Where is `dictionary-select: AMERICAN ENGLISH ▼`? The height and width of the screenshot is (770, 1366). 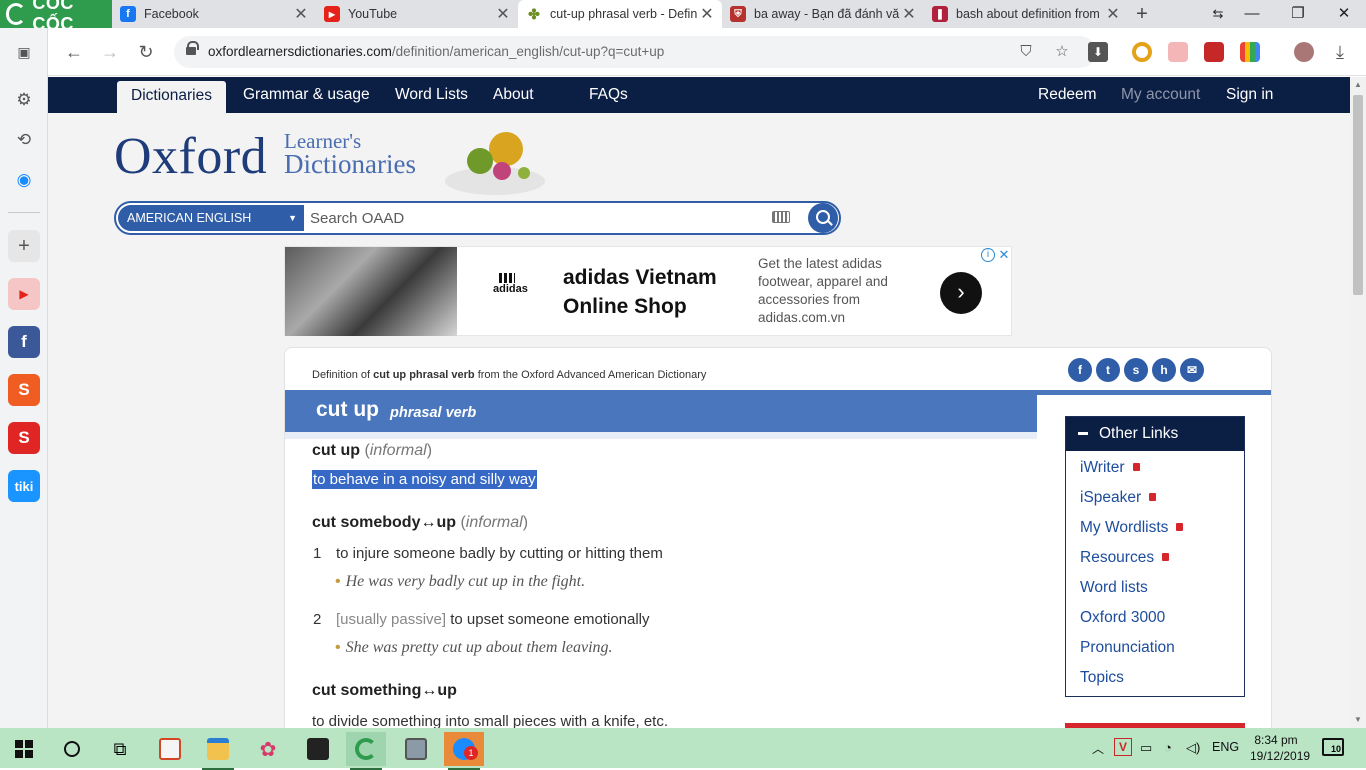 dictionary-select: AMERICAN ENGLISH ▼ is located at coordinates (211, 218).